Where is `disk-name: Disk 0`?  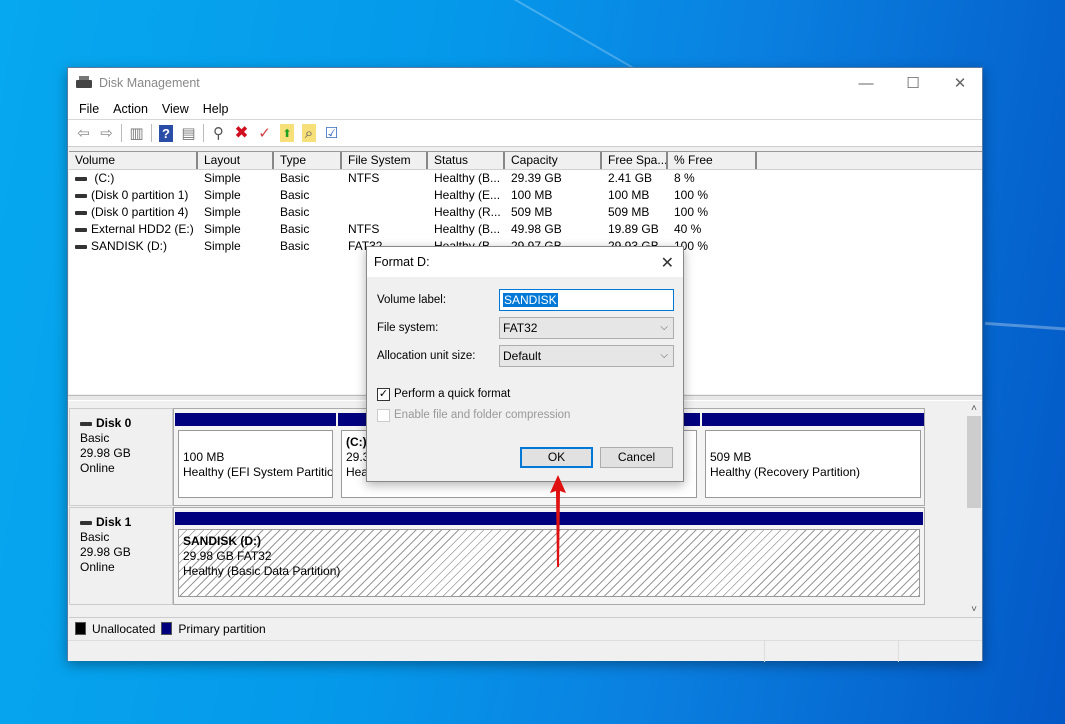
disk-name: Disk 0 is located at coordinates (114, 423).